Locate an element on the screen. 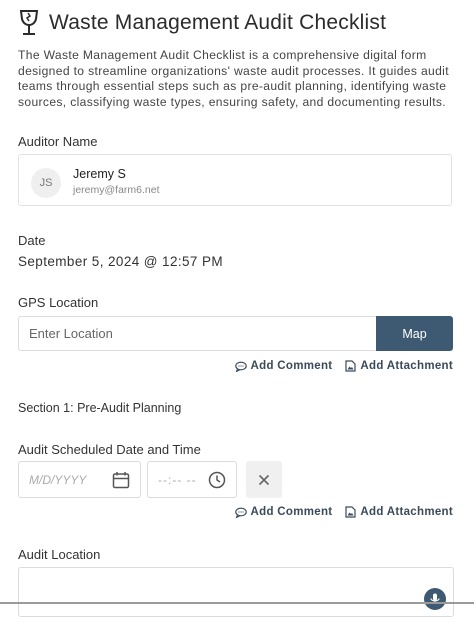  time-placeholder: --:-- -- is located at coordinates (177, 480).